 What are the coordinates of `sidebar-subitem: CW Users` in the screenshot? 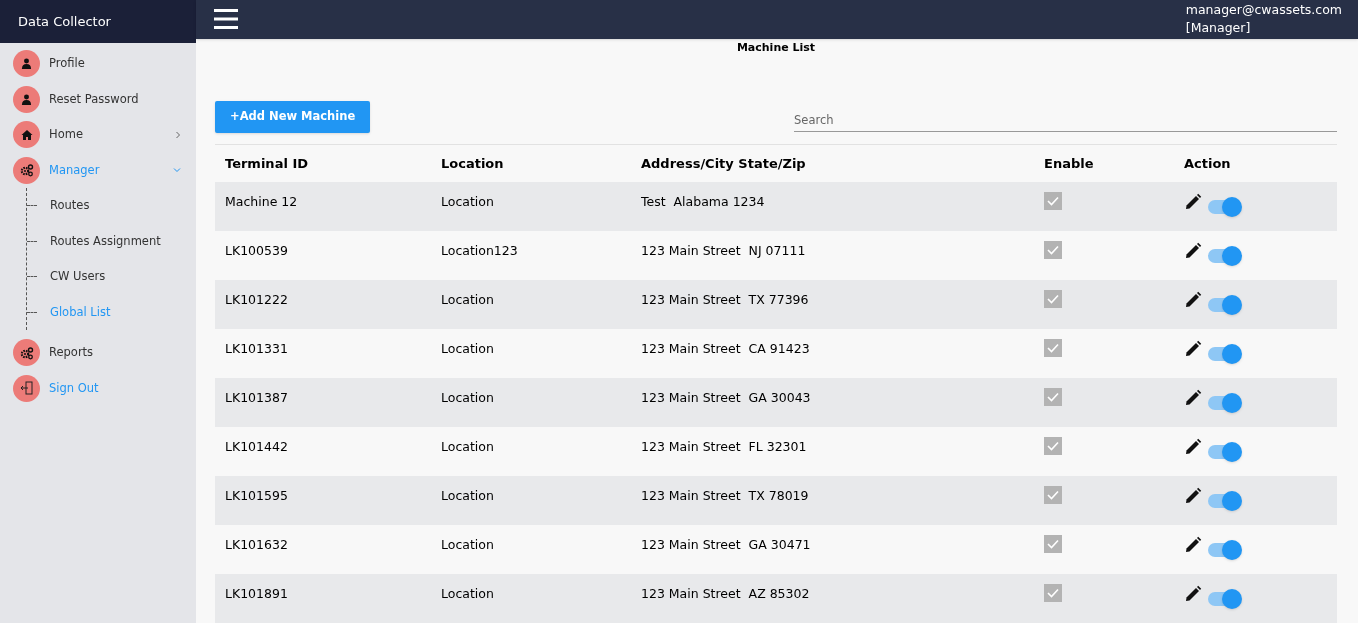 It's located at (78, 277).